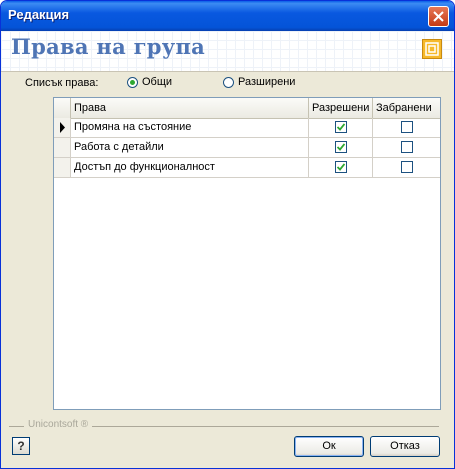 This screenshot has height=469, width=455. I want to click on restore-icon, so click(432, 49).